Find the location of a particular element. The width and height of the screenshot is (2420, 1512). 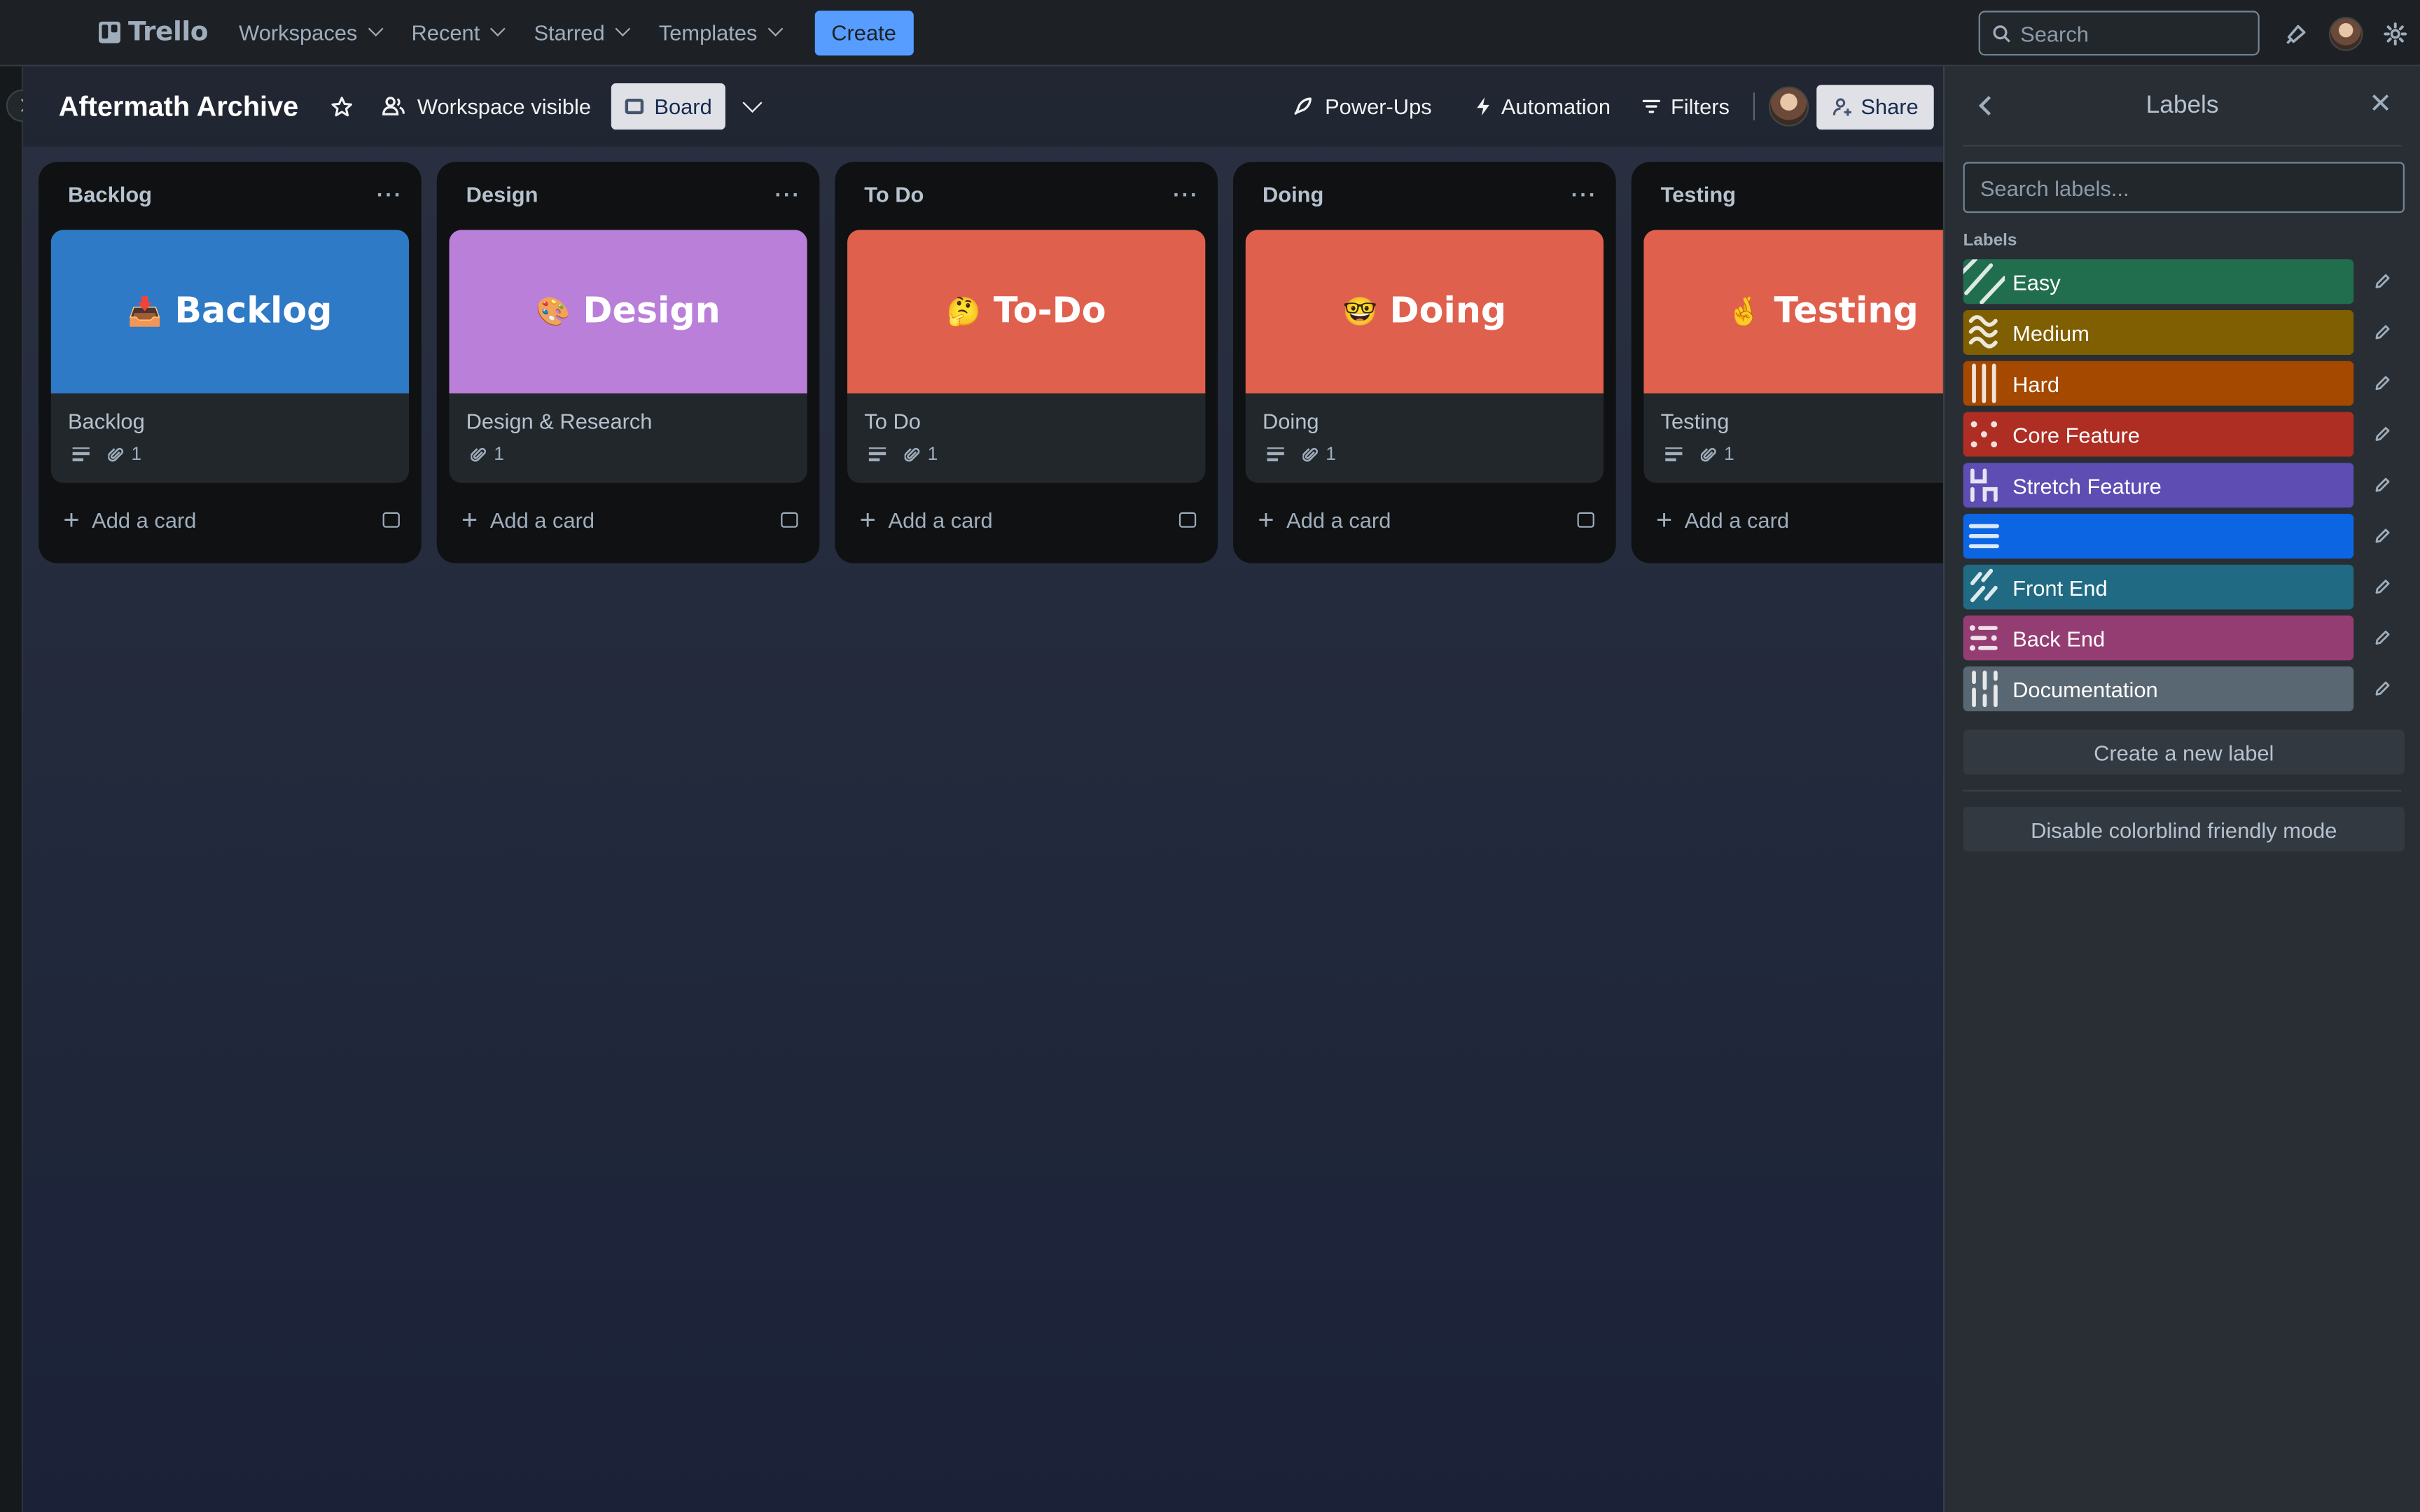

back-arrow-icon is located at coordinates (1988, 105).